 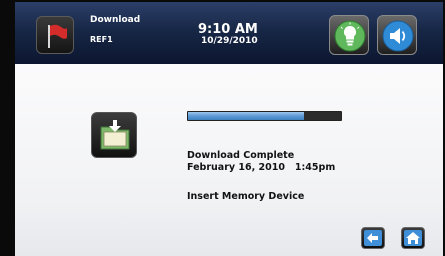 I want to click on download-folder-tile, so click(x=114, y=135).